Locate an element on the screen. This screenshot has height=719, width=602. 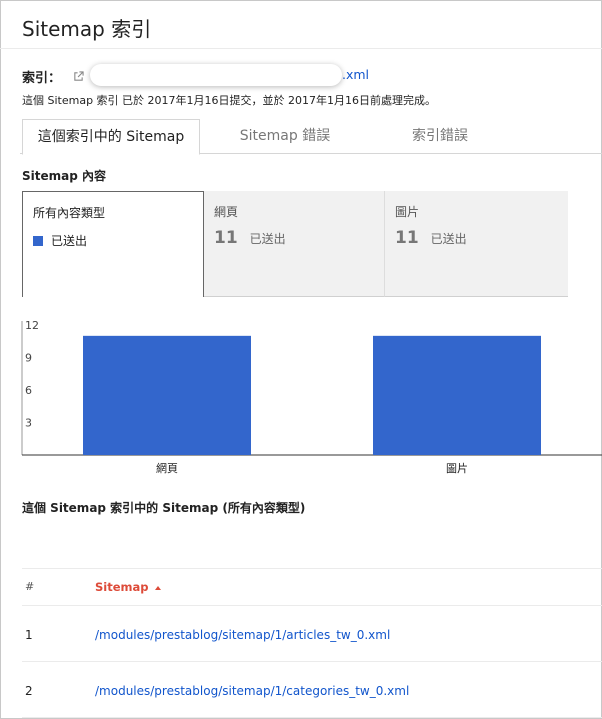
x-tick-label: 網頁 is located at coordinates (167, 468).